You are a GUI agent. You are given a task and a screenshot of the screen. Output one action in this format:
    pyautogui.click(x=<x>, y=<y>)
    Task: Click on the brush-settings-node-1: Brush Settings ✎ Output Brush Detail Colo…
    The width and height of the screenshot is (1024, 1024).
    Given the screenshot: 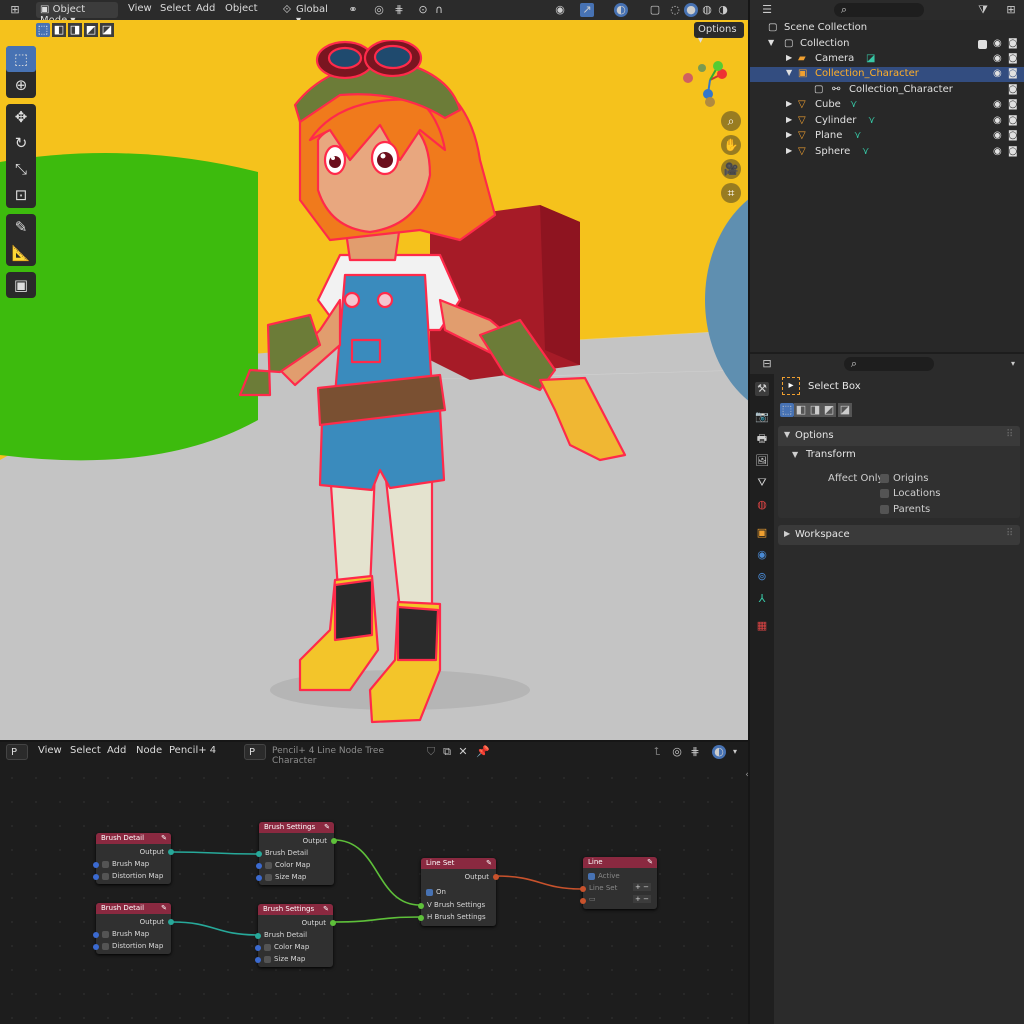 What is the action you would take?
    pyautogui.click(x=296, y=853)
    